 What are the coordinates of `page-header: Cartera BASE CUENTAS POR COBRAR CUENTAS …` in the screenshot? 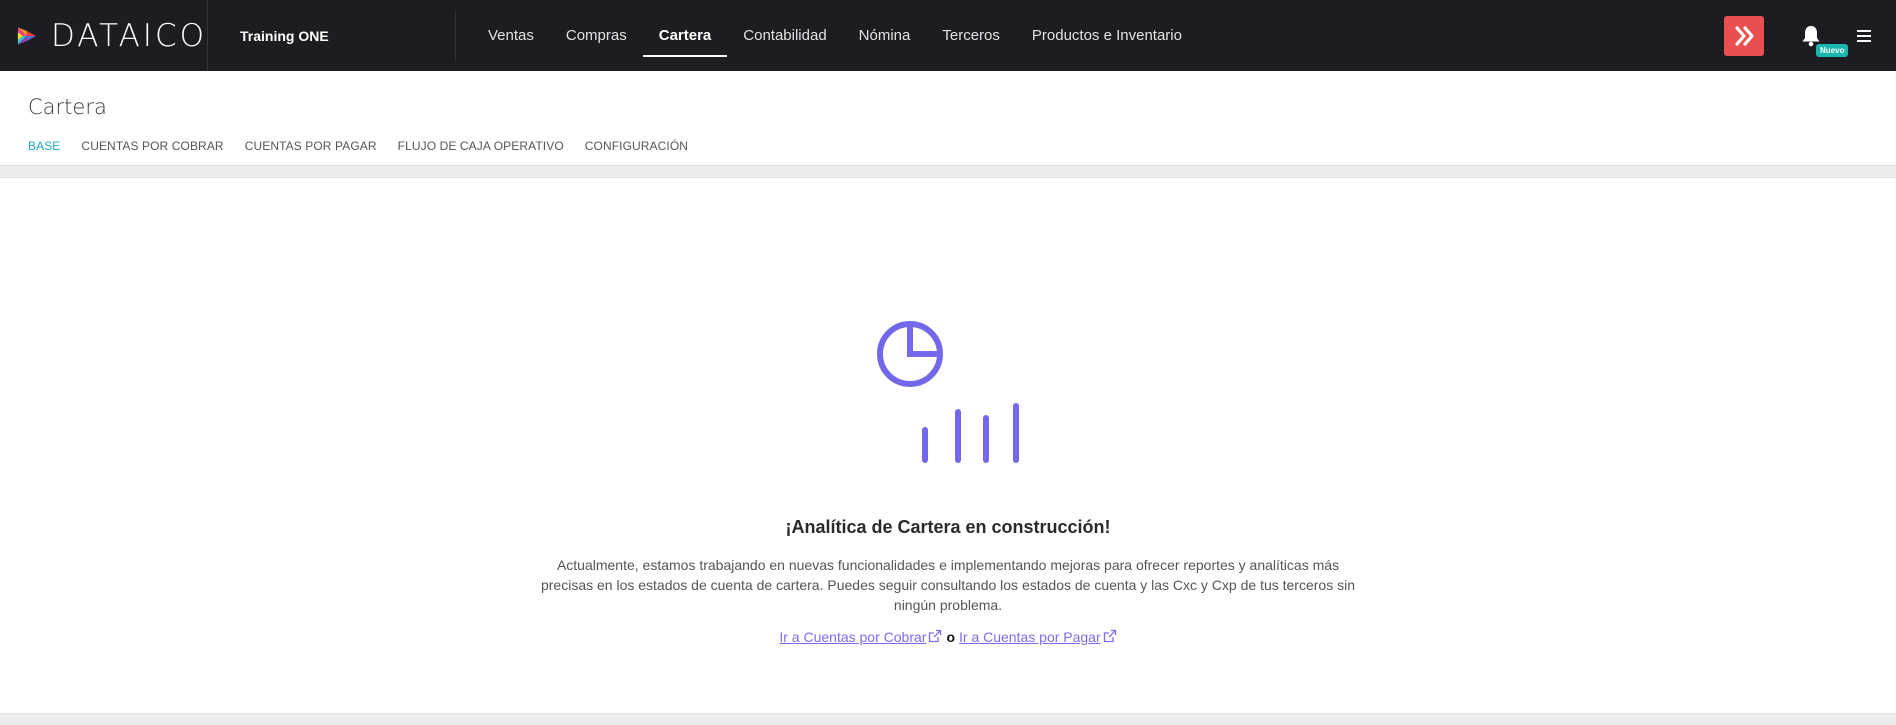 It's located at (948, 118).